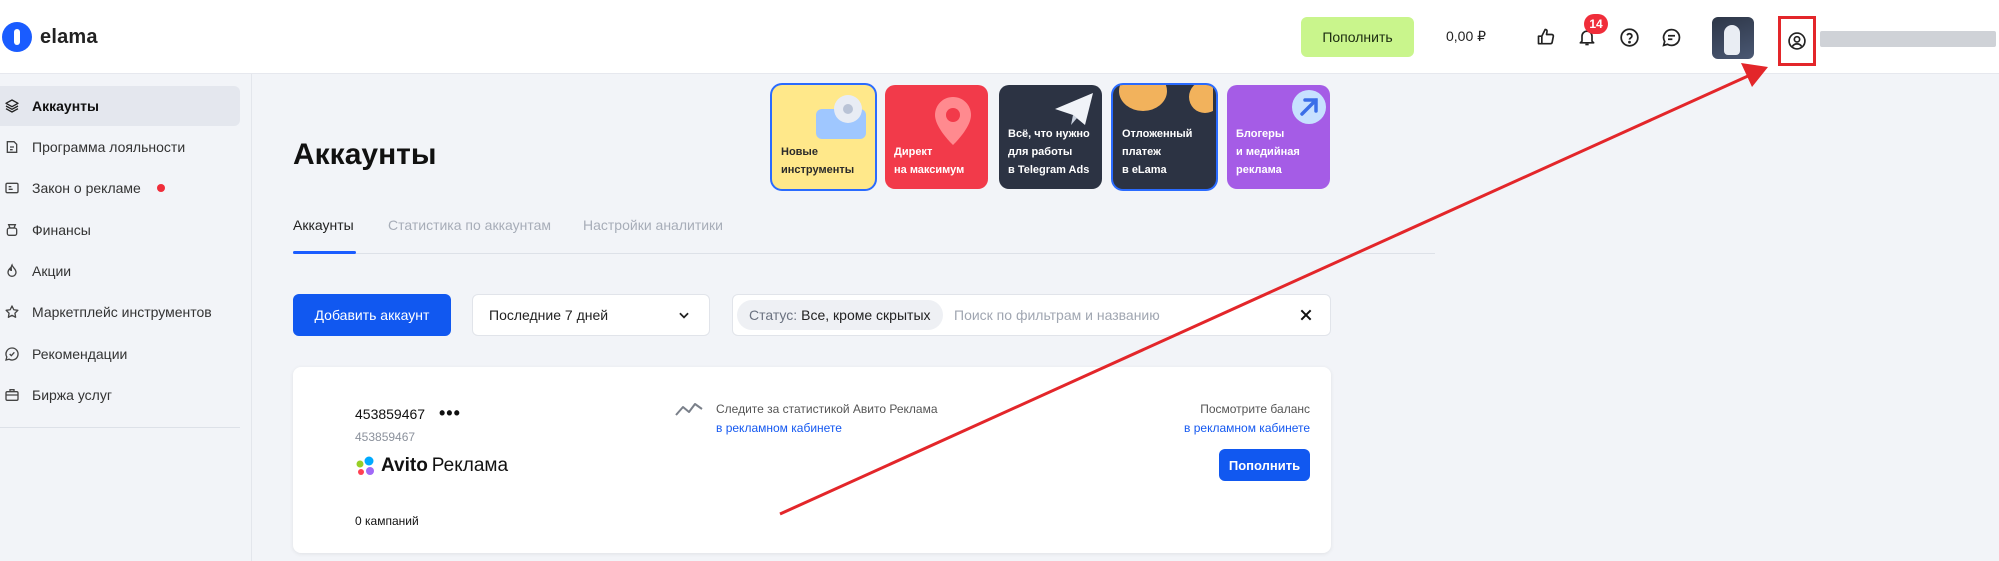 This screenshot has width=1999, height=561. I want to click on balance-hint: Посмотрите баланс в рекламном кабинете, so click(1247, 419).